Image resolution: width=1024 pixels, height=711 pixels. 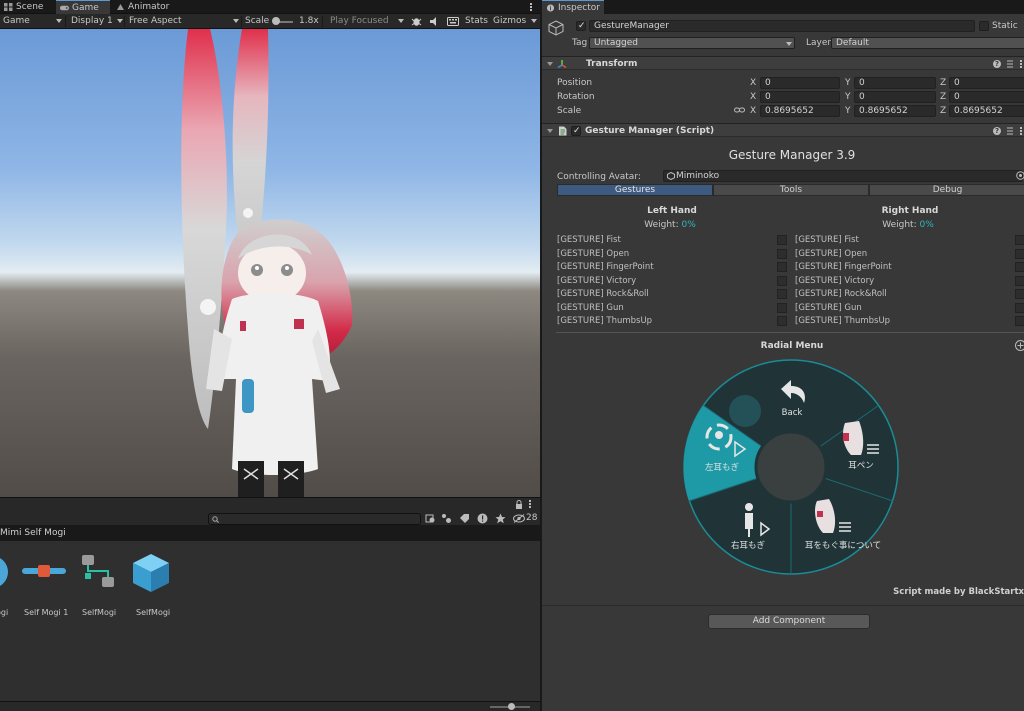 I want to click on gizmos-button: Gizmos, so click(x=509, y=21).